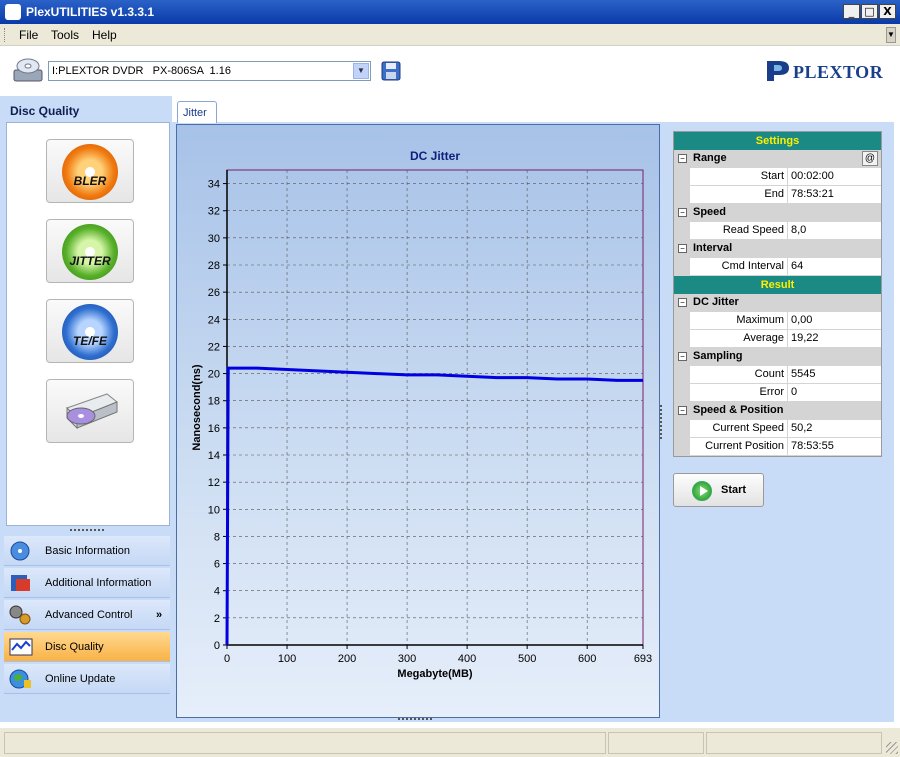 This screenshot has width=900, height=757. Describe the element at coordinates (716, 302) in the screenshot. I see `dc-jitter-label: DC Jitter` at that location.